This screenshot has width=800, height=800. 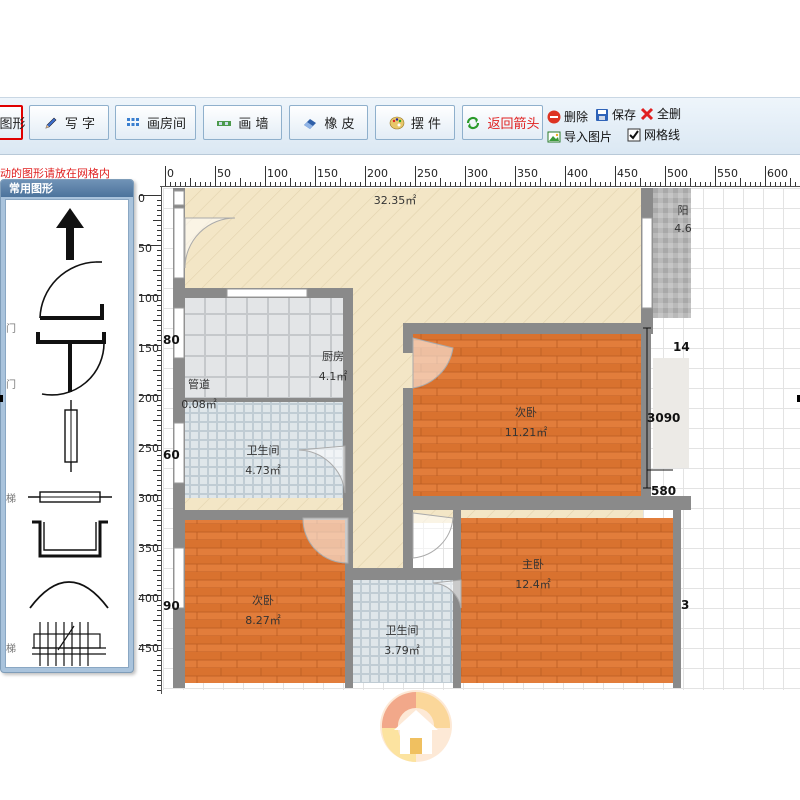 I want to click on save-button: 保存, so click(x=615, y=114).